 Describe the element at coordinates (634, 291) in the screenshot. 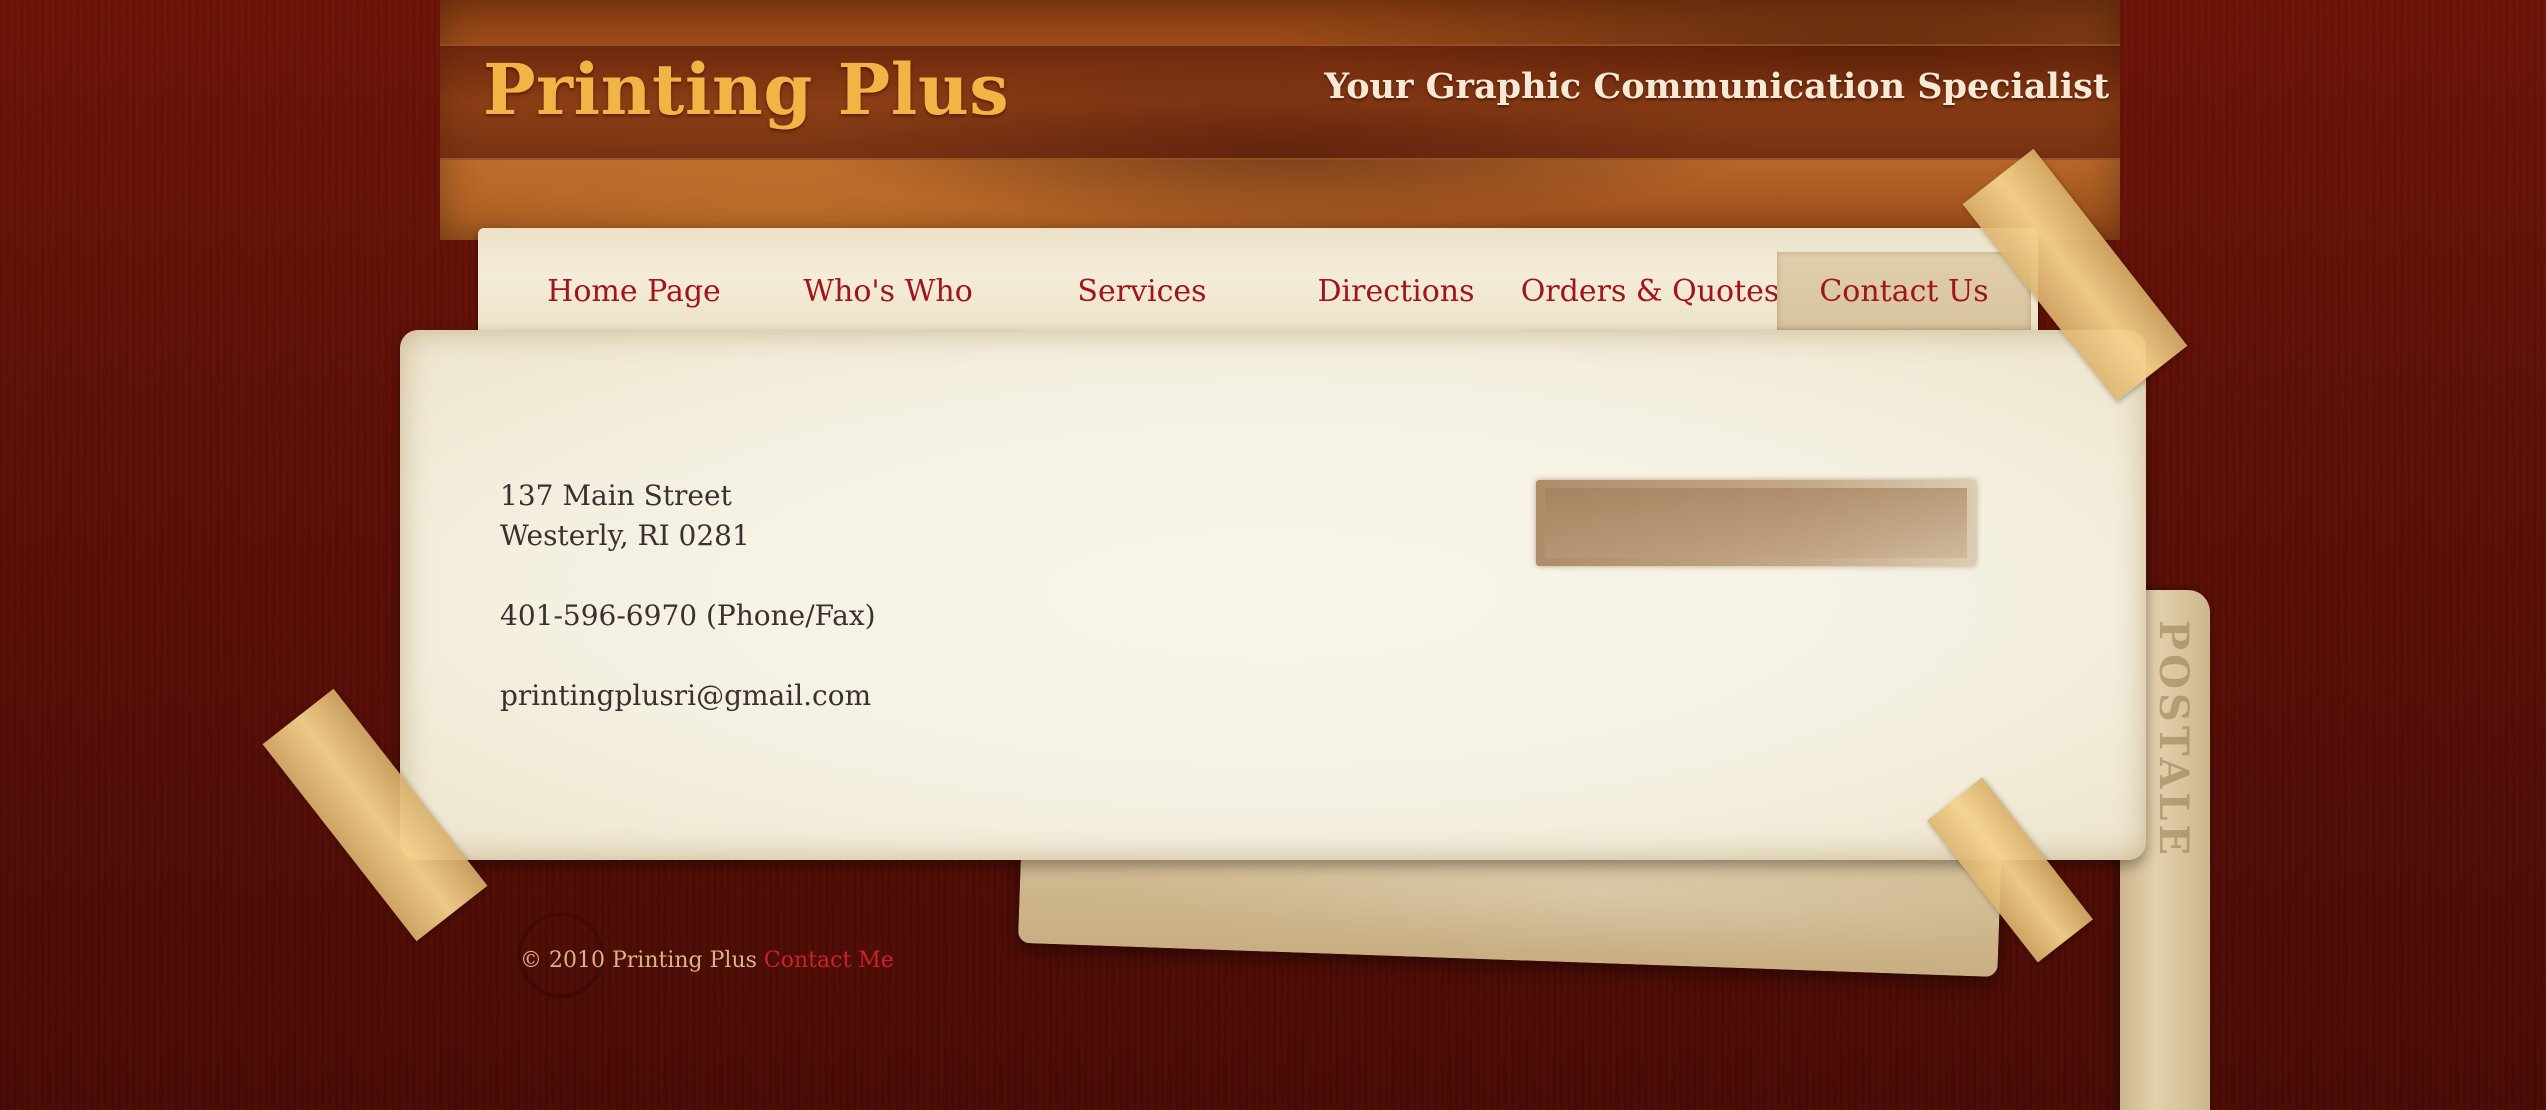

I see `nav-home-page: Home Page` at that location.